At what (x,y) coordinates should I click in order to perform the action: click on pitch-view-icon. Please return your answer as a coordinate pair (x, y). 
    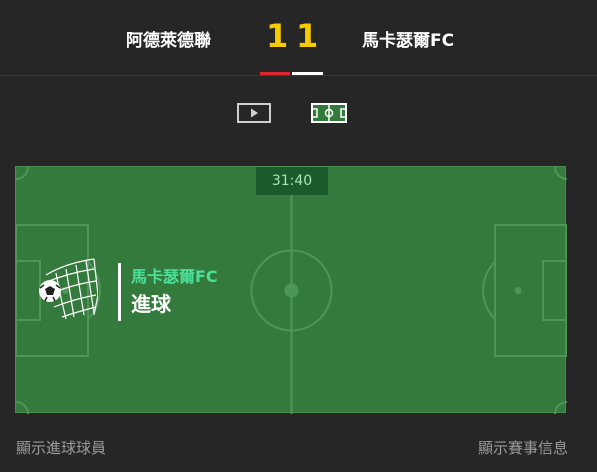
    Looking at the image, I should click on (329, 113).